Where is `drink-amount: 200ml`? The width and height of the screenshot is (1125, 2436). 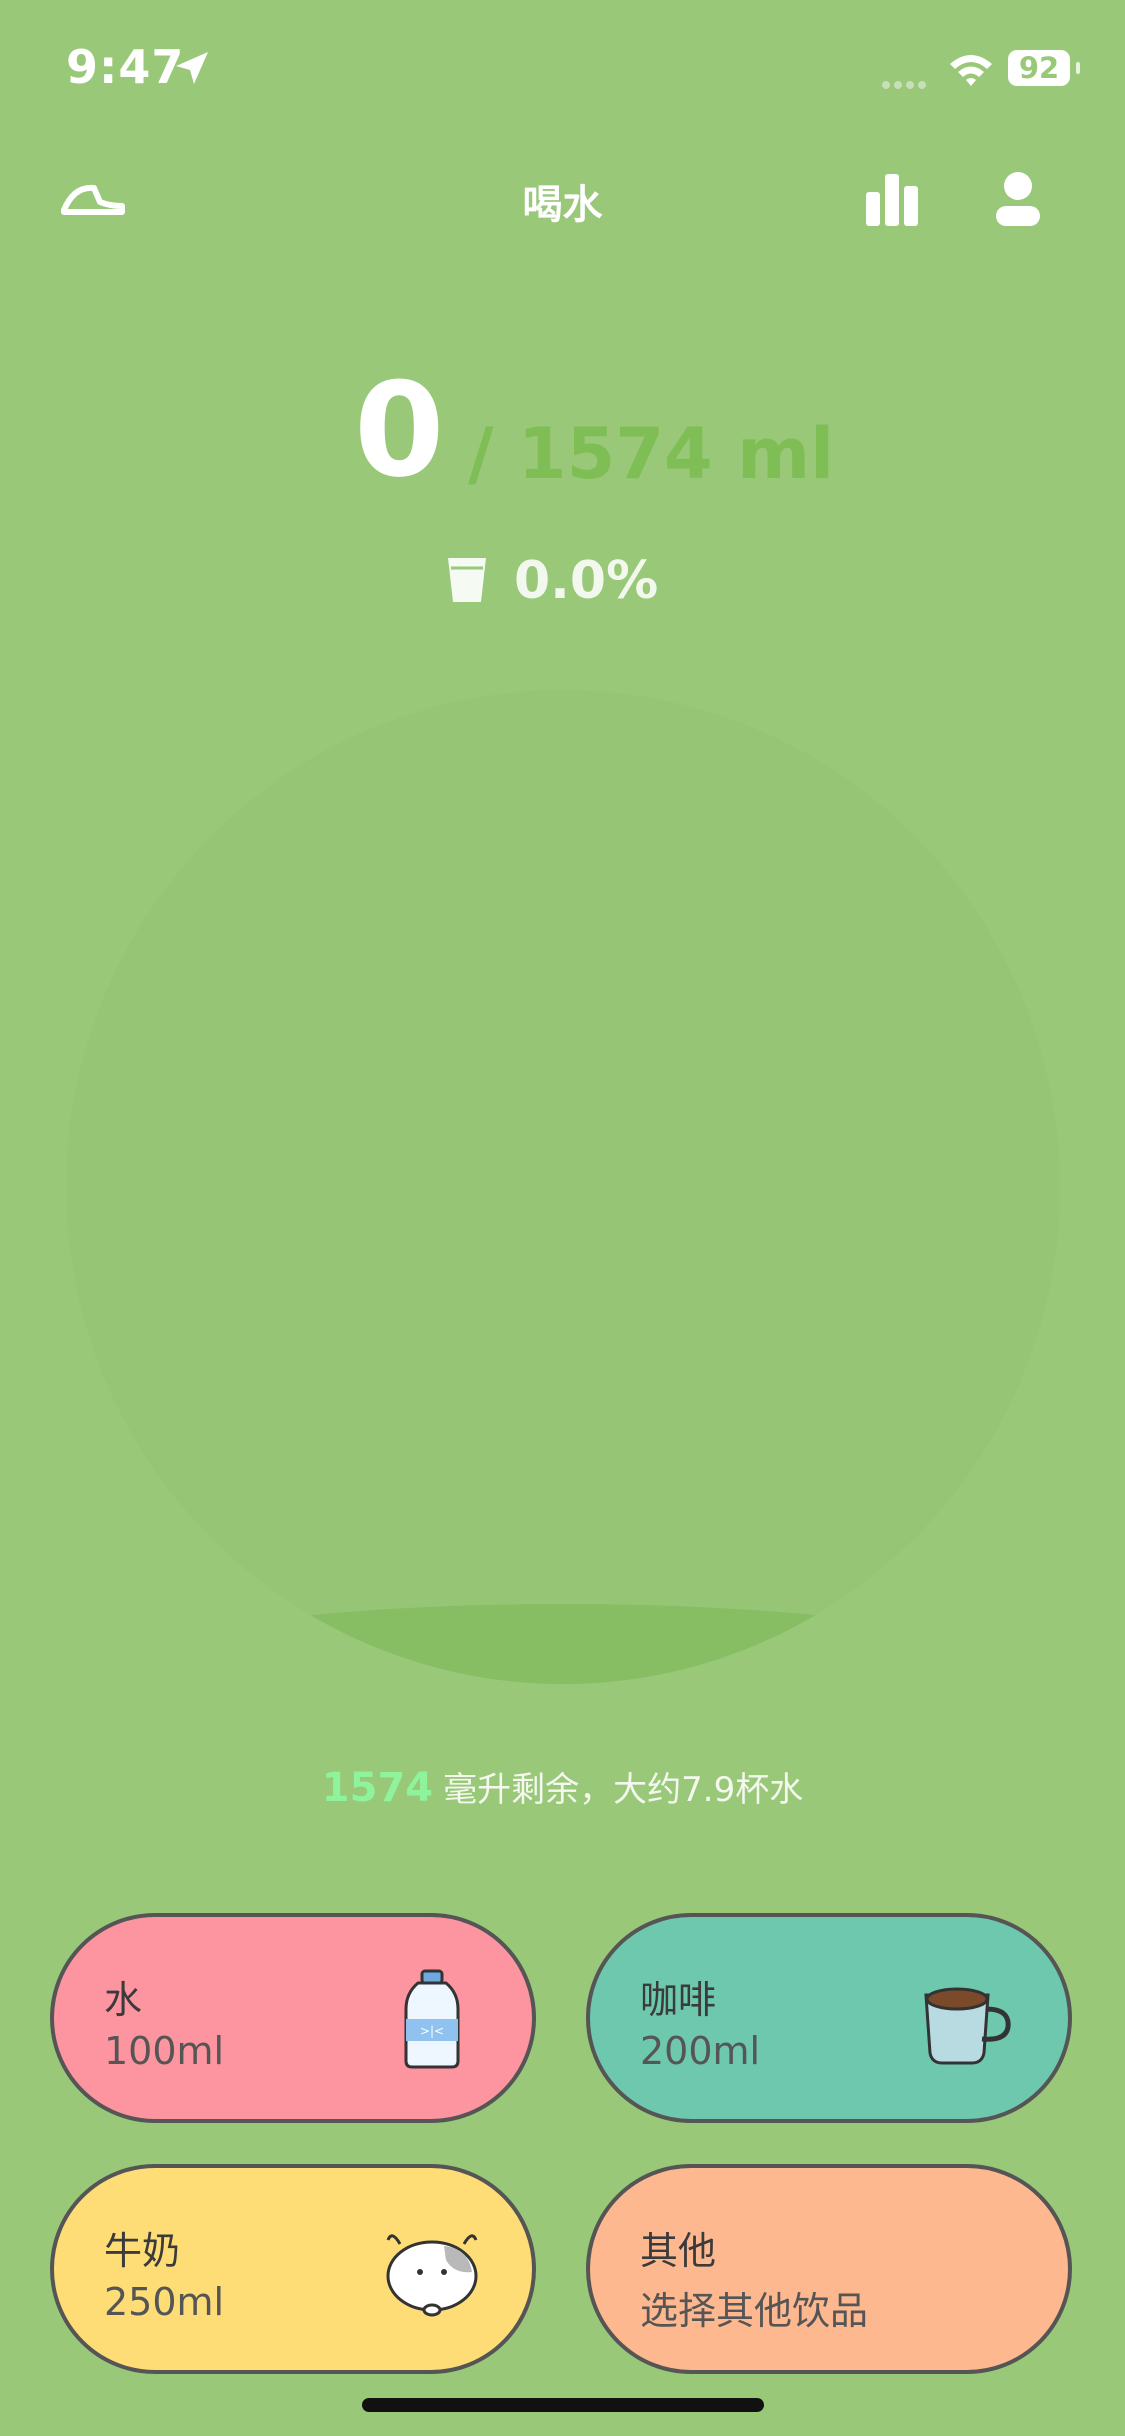 drink-amount: 200ml is located at coordinates (700, 2051).